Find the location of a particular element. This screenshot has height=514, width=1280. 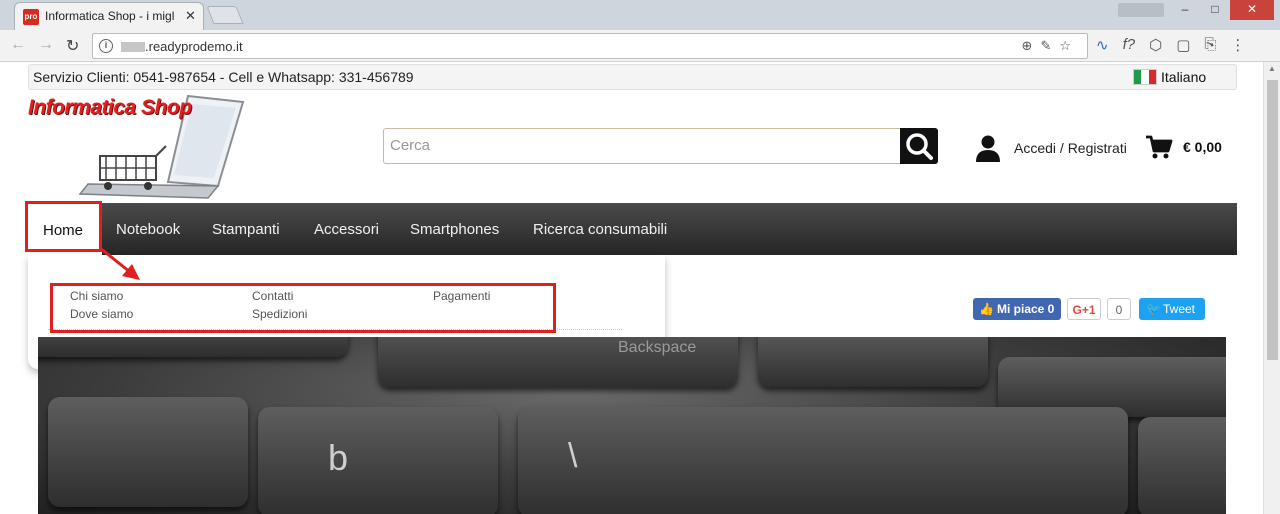

login-register-label: Accedi / Registrati is located at coordinates (1070, 148).